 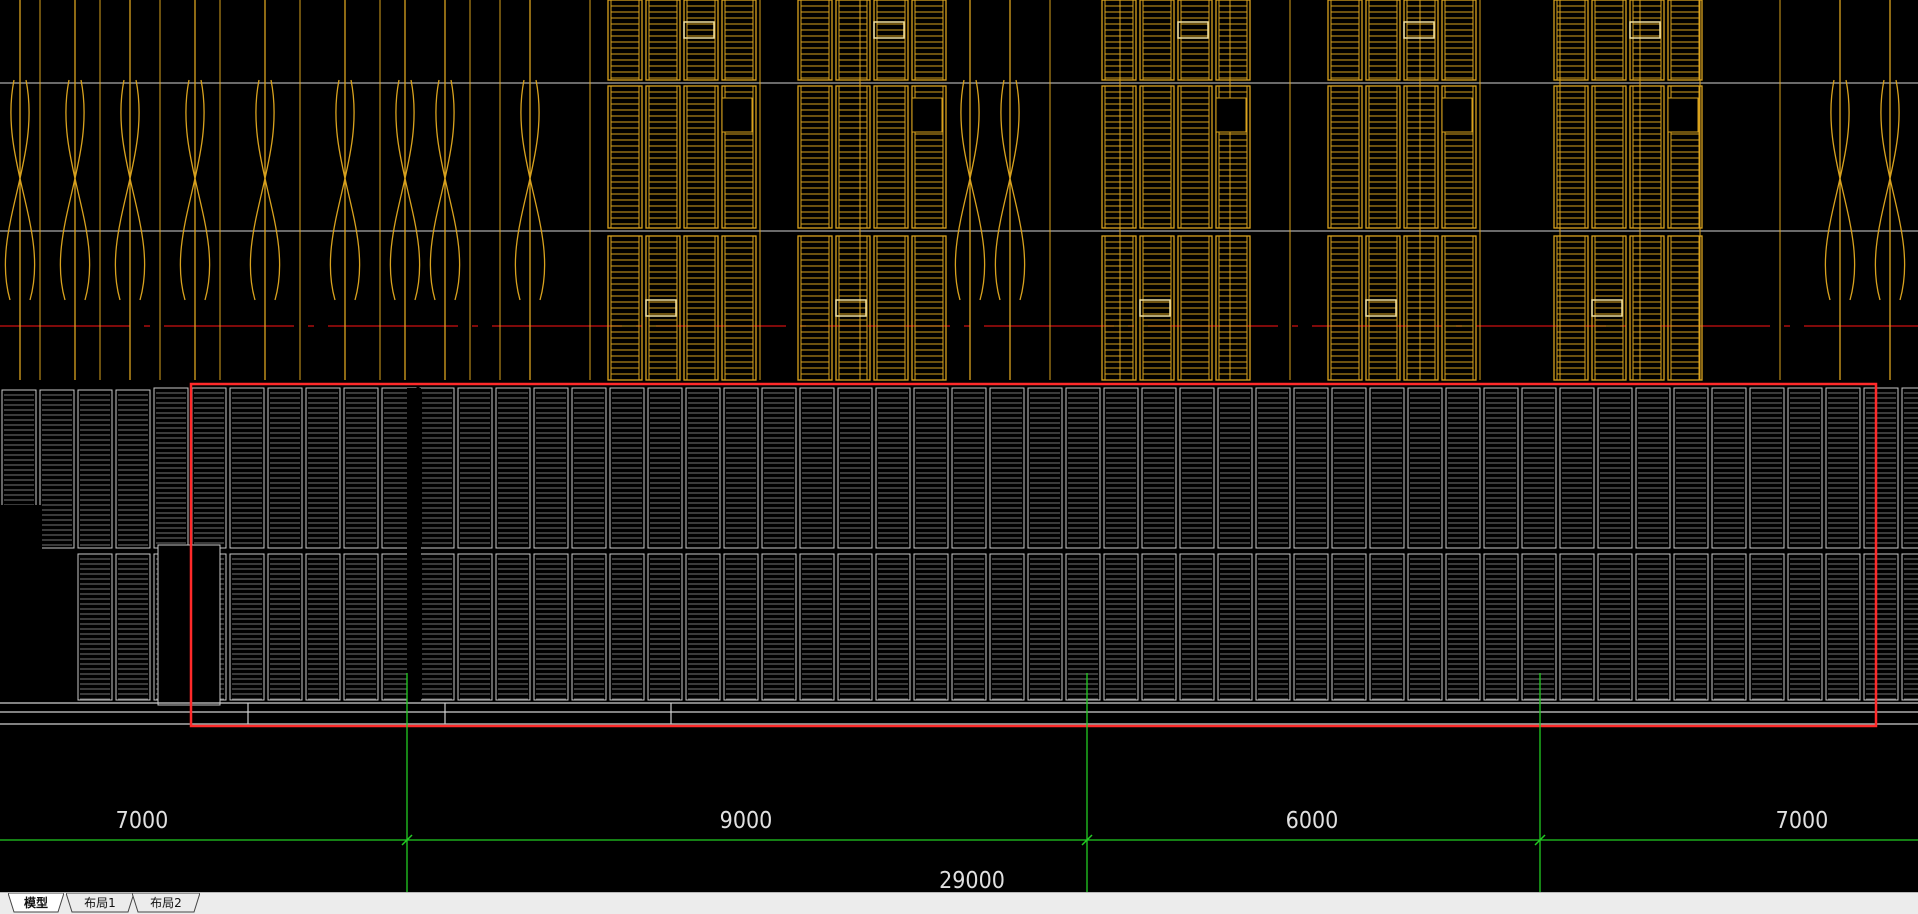 What do you see at coordinates (959, 903) in the screenshot?
I see `layout-tab-bar: 模型 布局1 布局2` at bounding box center [959, 903].